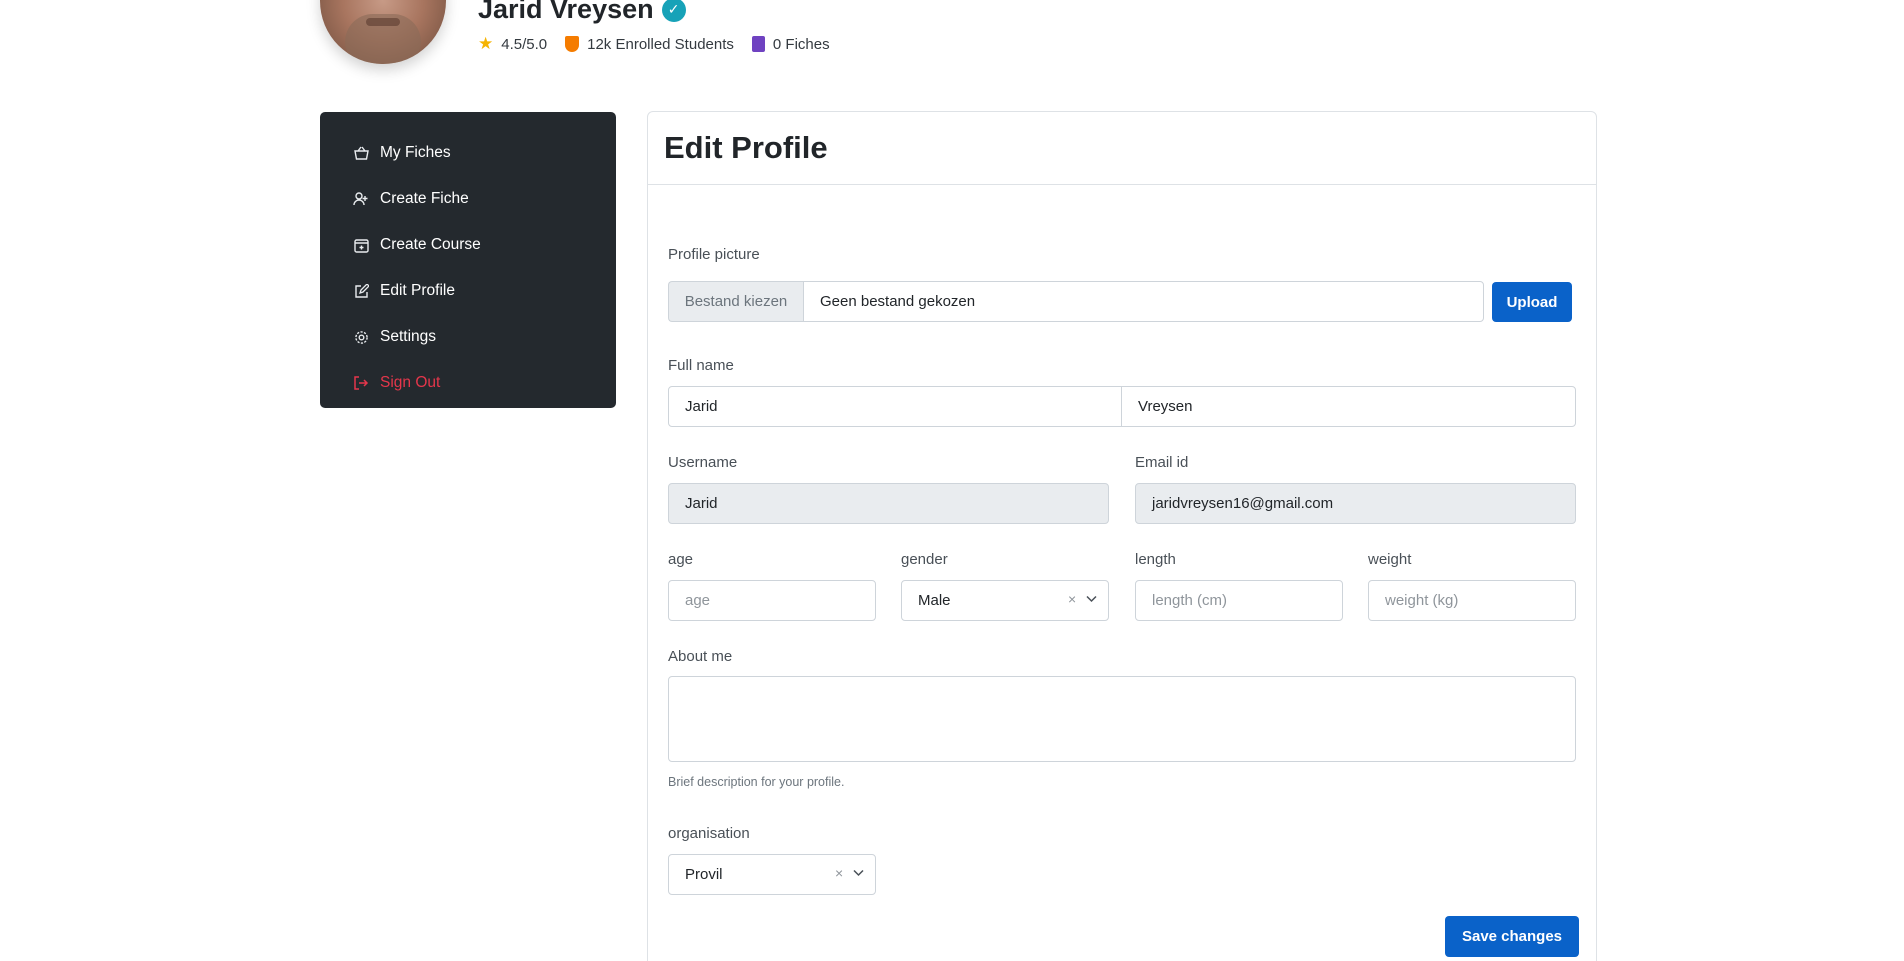 The height and width of the screenshot is (961, 1904). Describe the element at coordinates (524, 44) in the screenshot. I see `rating-text: 4.5/5.0` at that location.